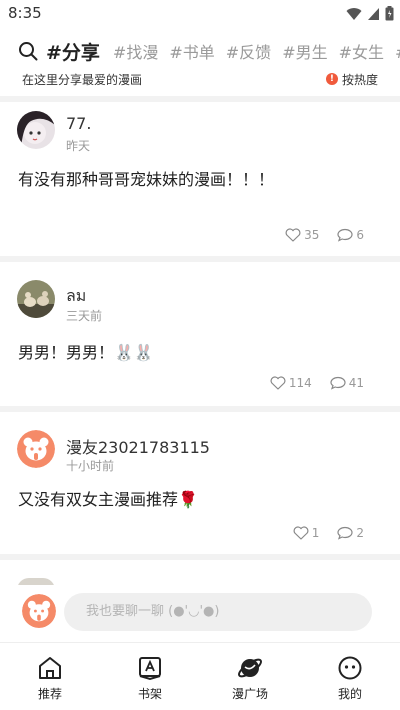 Image resolution: width=400 pixels, height=710 pixels. I want to click on topic-tab-bl: #耽, so click(397, 51).